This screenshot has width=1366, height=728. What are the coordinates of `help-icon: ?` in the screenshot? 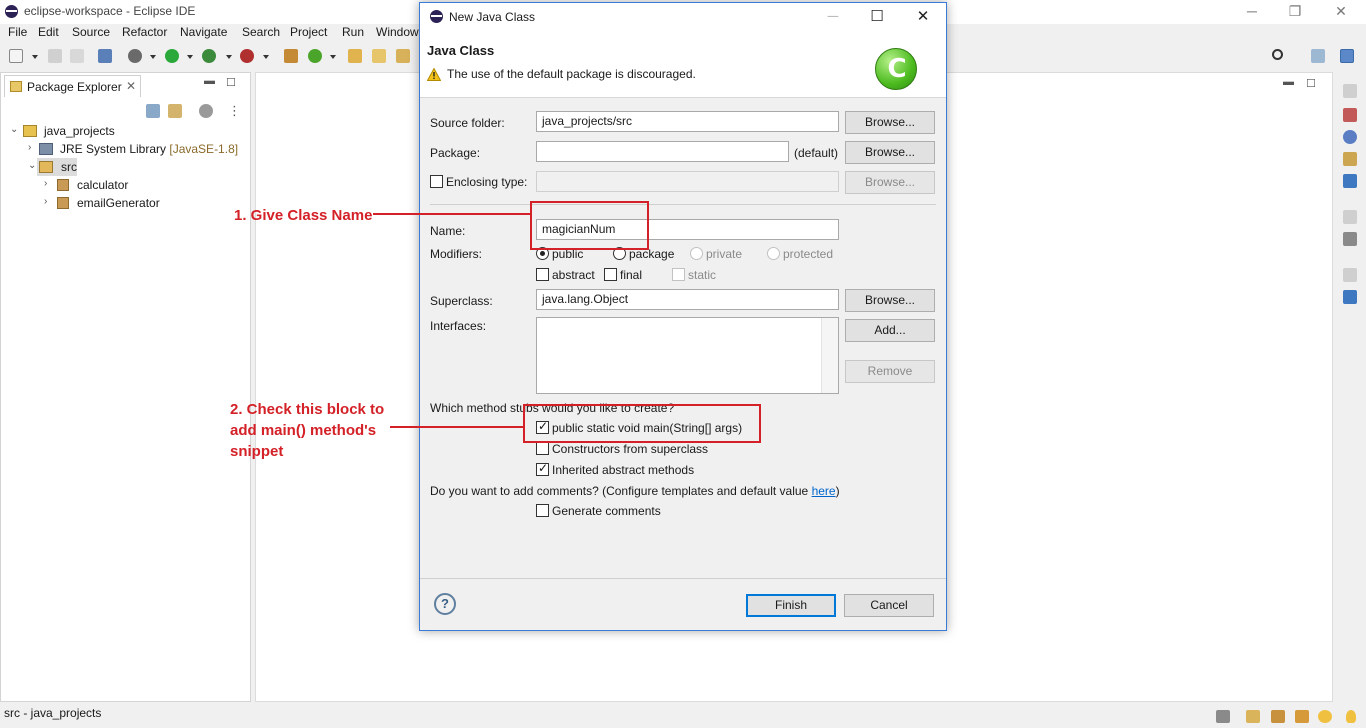 It's located at (445, 604).